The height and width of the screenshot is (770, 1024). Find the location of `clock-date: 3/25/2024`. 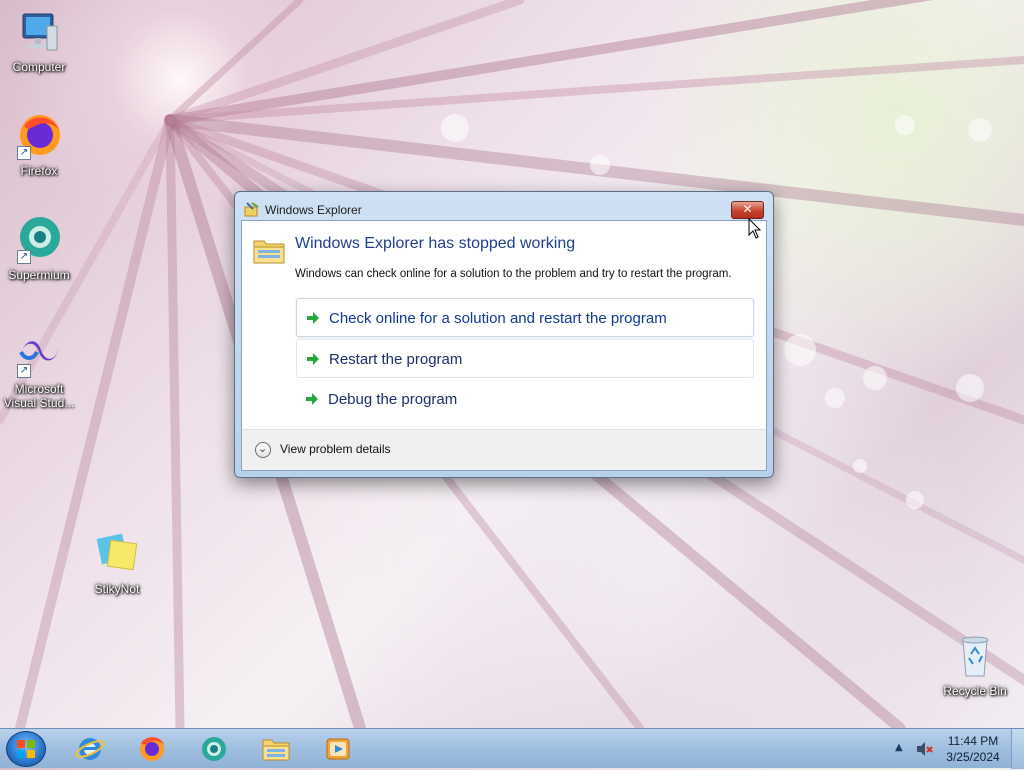

clock-date: 3/25/2024 is located at coordinates (973, 757).